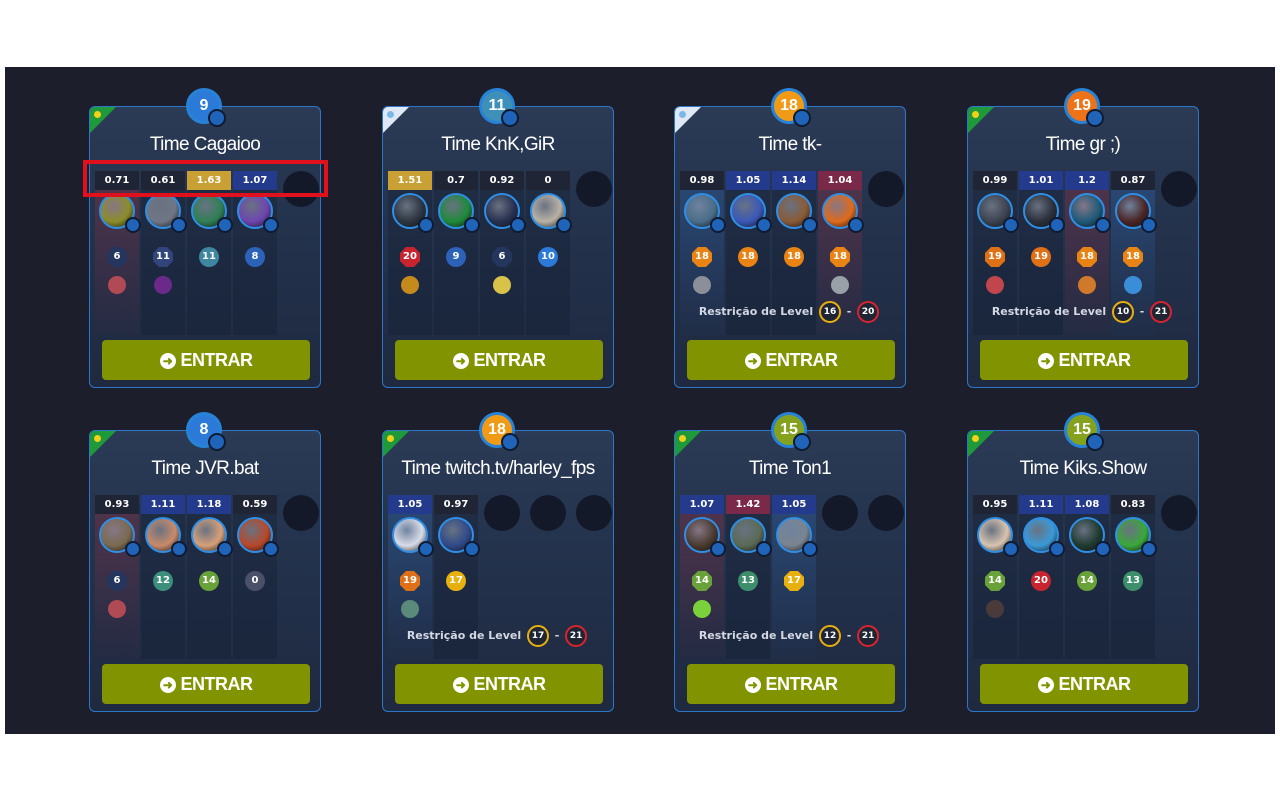 This screenshot has width=1280, height=800. Describe the element at coordinates (205, 144) in the screenshot. I see `team-title: Time Cagaioo` at that location.